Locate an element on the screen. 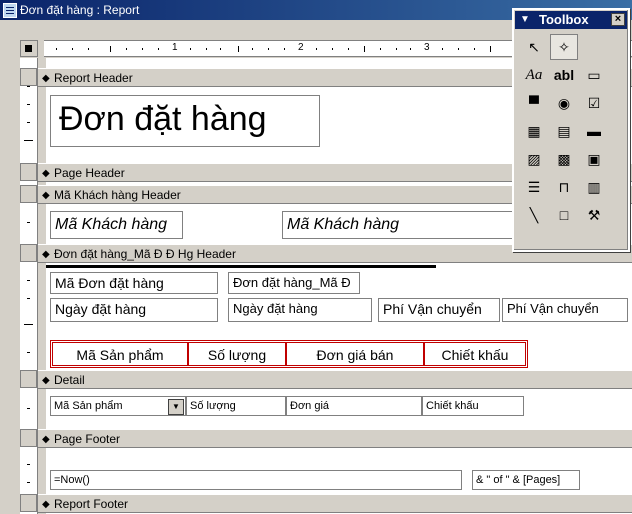 The width and height of the screenshot is (632, 514). column-header-price: Đơn giá bán is located at coordinates (355, 354).